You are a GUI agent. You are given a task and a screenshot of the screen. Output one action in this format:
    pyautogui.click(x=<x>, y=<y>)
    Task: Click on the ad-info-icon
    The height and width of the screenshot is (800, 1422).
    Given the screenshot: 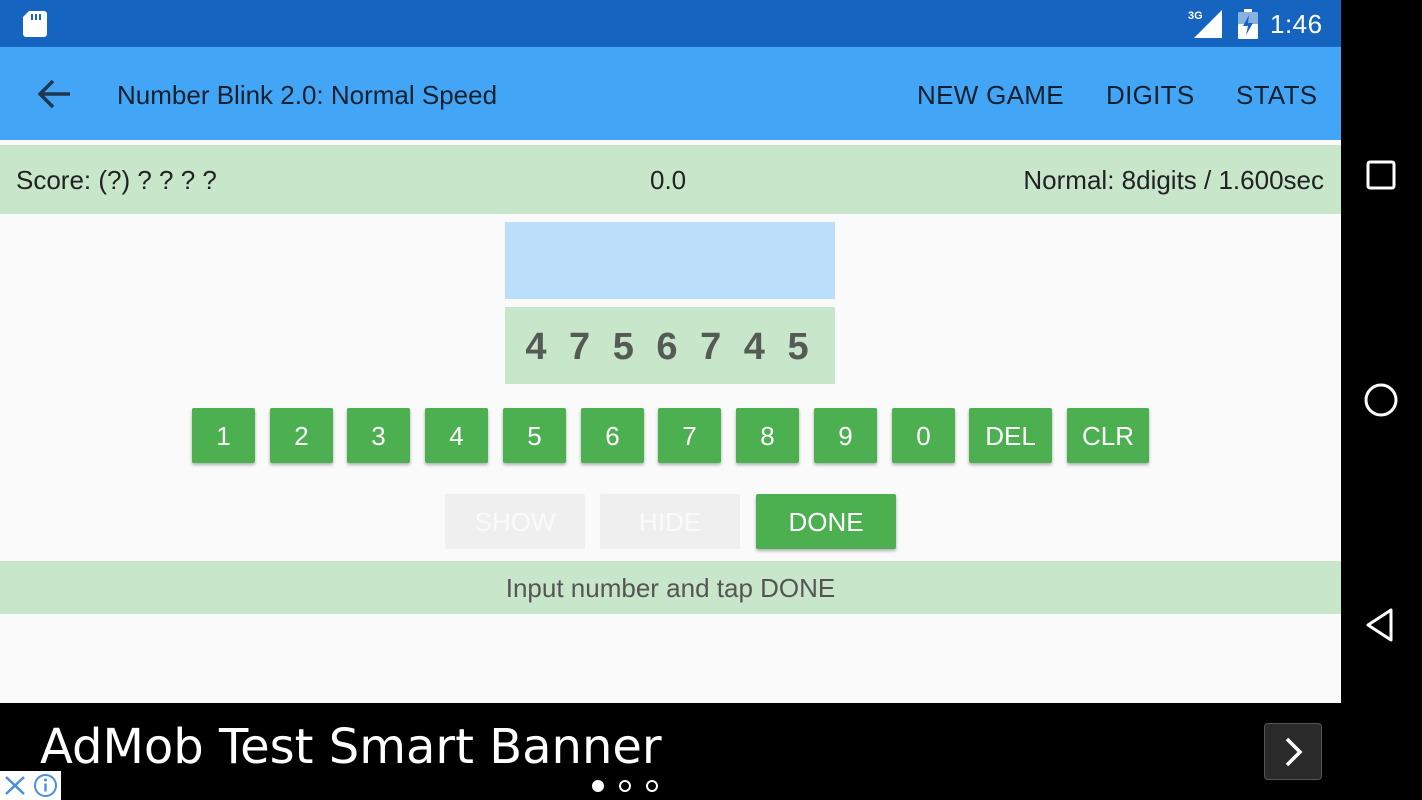 What is the action you would take?
    pyautogui.click(x=45, y=785)
    